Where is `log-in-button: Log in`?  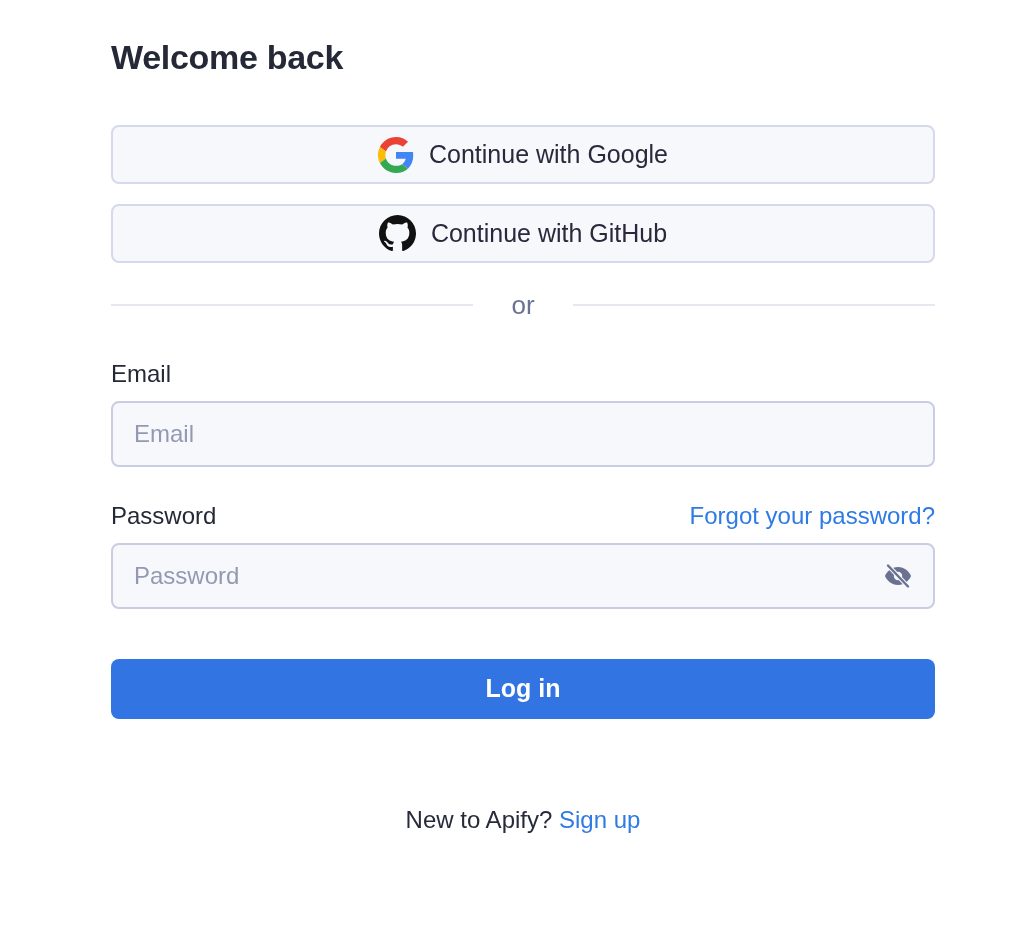 log-in-button: Log in is located at coordinates (523, 689).